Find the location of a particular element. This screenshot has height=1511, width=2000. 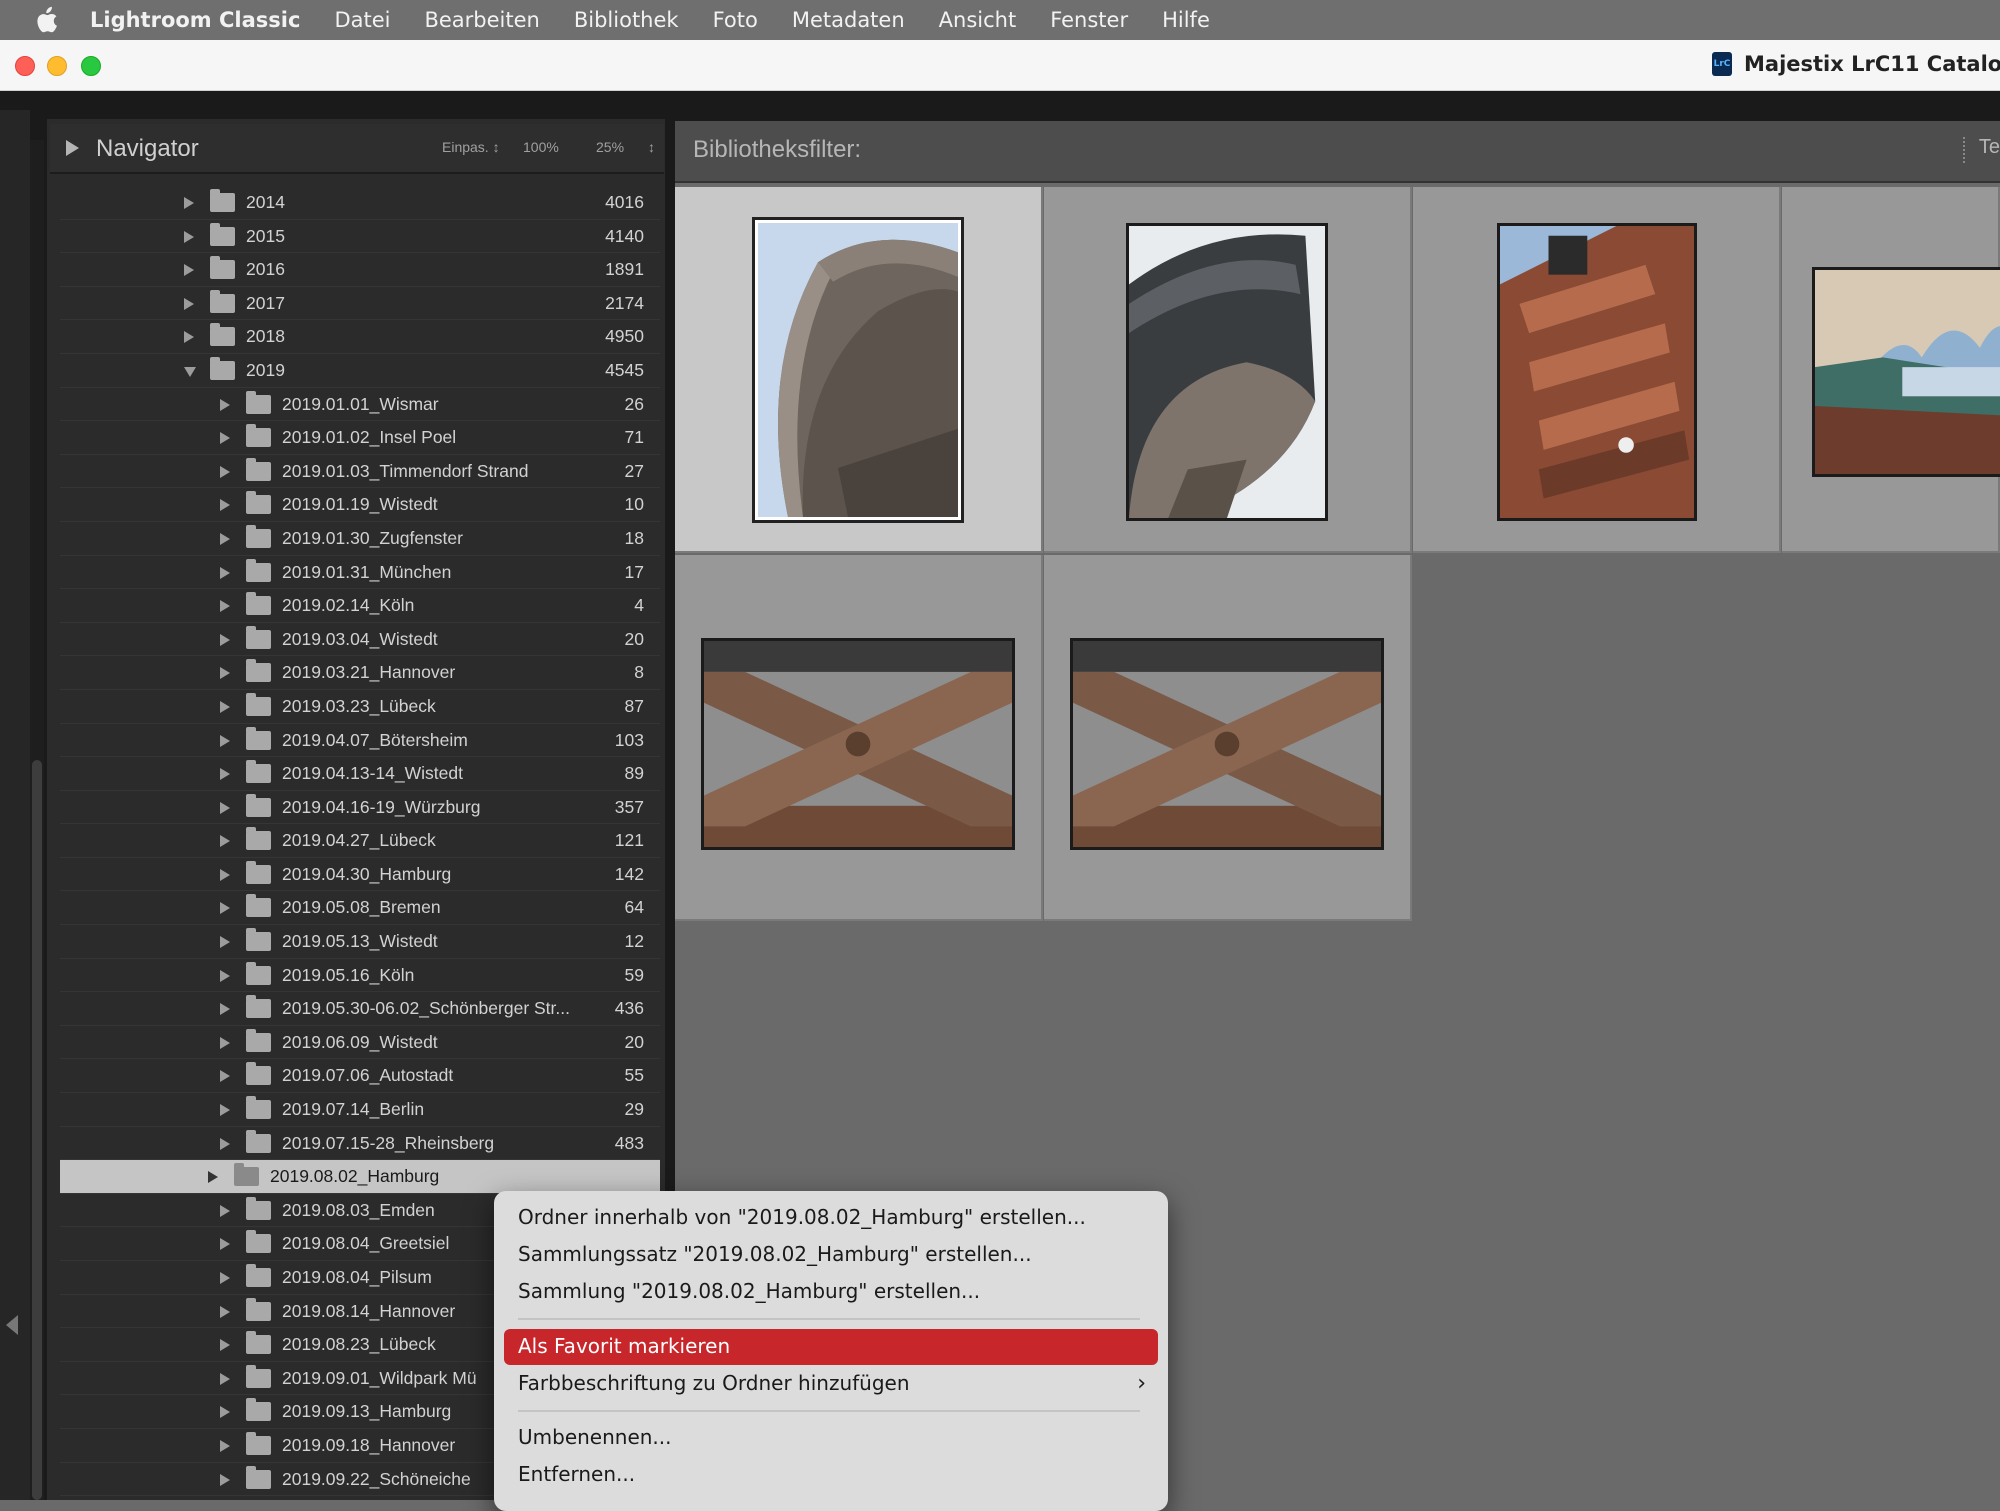

folder-row: 2019.05.13_Wistedt 12 is located at coordinates (360, 942).